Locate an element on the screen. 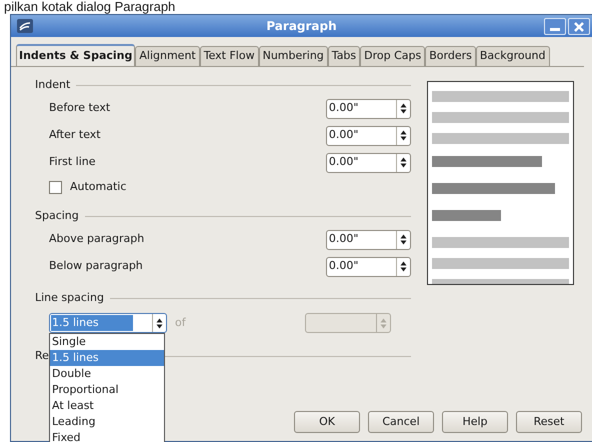 The width and height of the screenshot is (592, 442). tab: Alignment is located at coordinates (167, 56).